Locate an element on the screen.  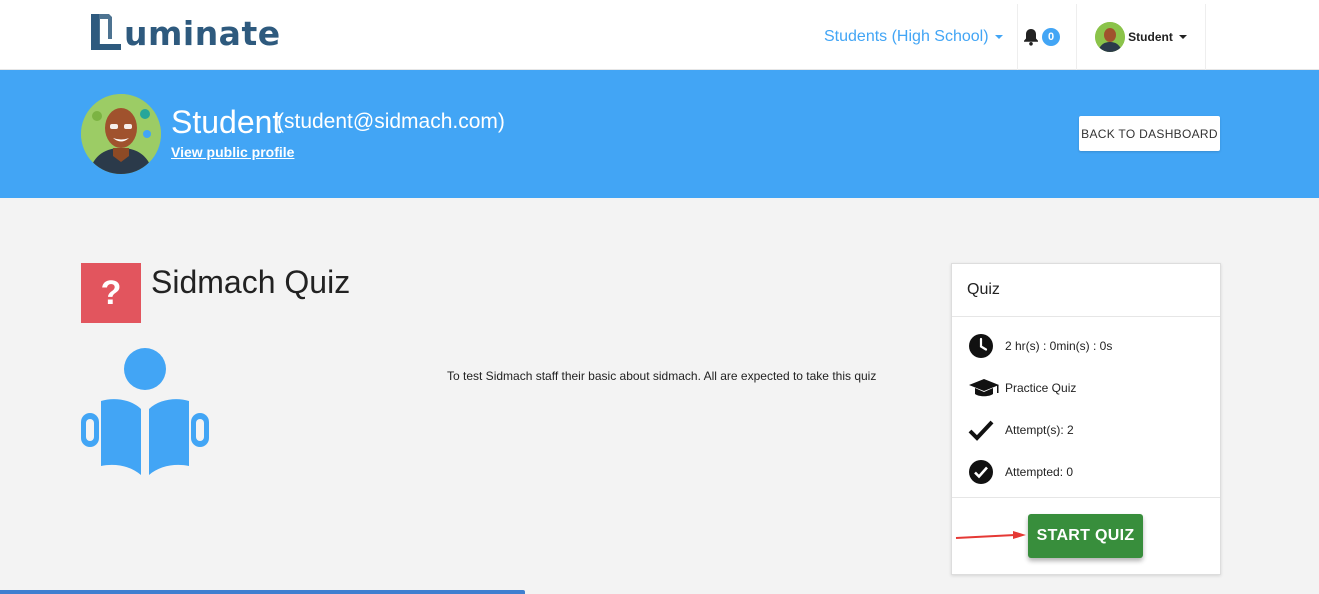
check-circle-icon is located at coordinates (986, 472).